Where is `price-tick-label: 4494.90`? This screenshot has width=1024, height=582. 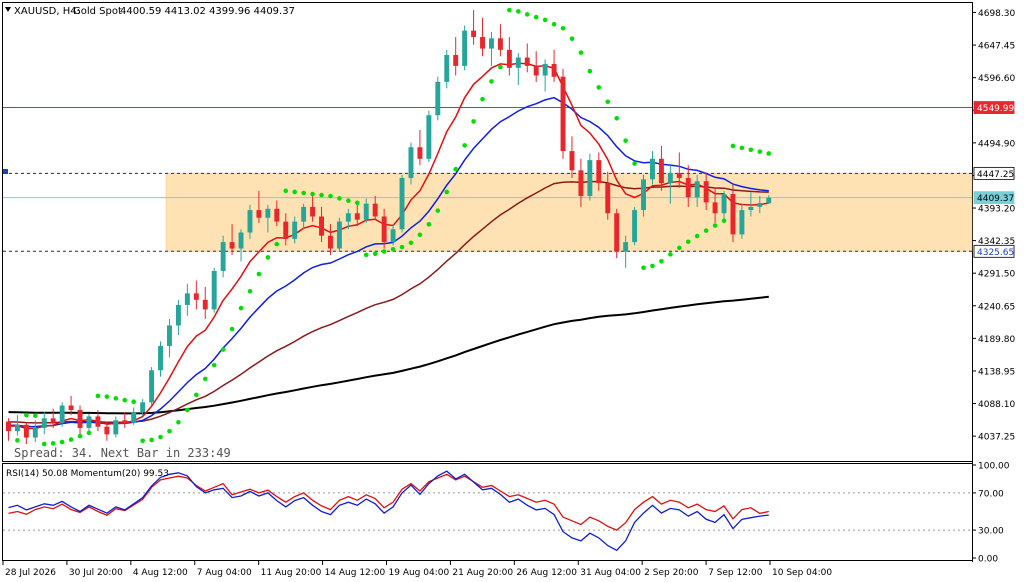 price-tick-label: 4494.90 is located at coordinates (996, 144).